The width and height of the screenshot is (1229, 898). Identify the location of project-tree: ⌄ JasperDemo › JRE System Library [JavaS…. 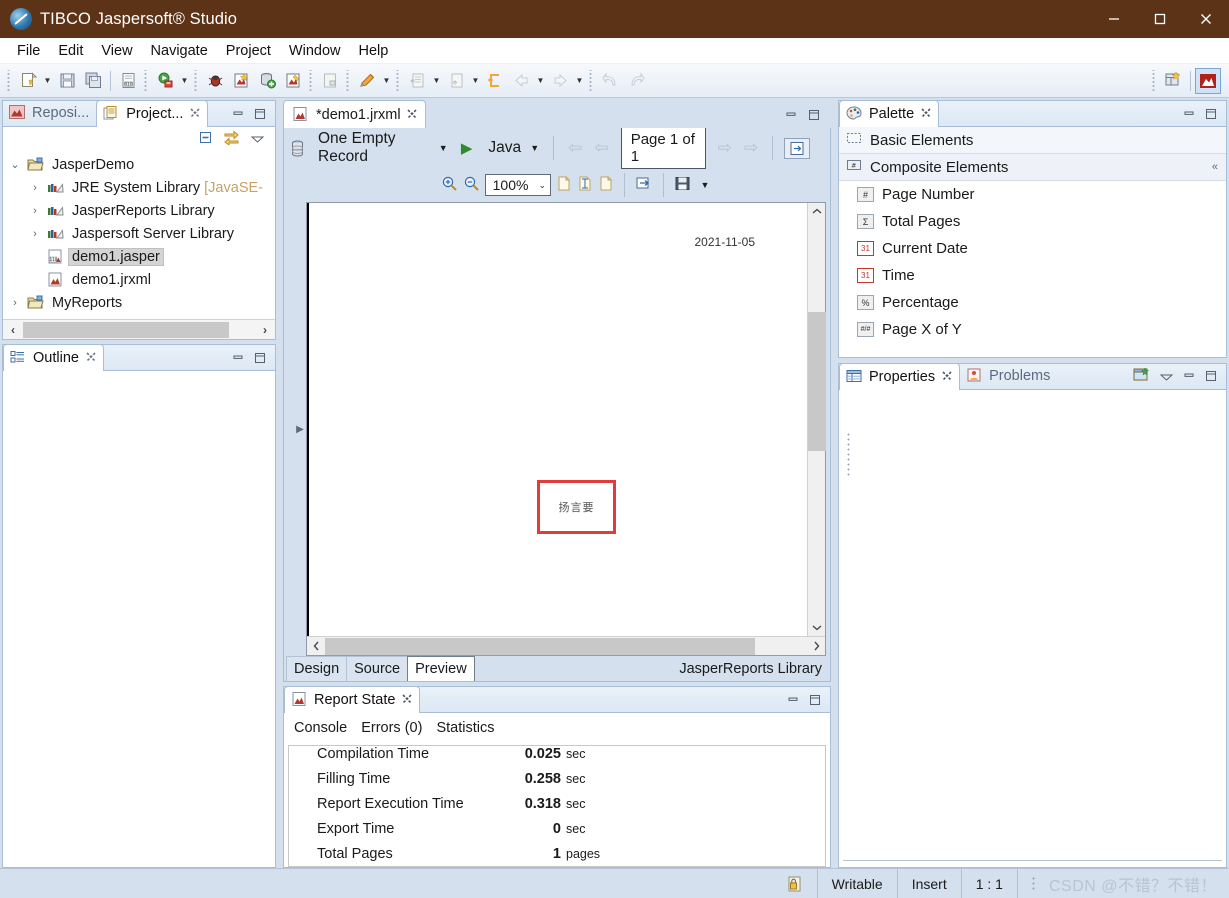
(139, 235).